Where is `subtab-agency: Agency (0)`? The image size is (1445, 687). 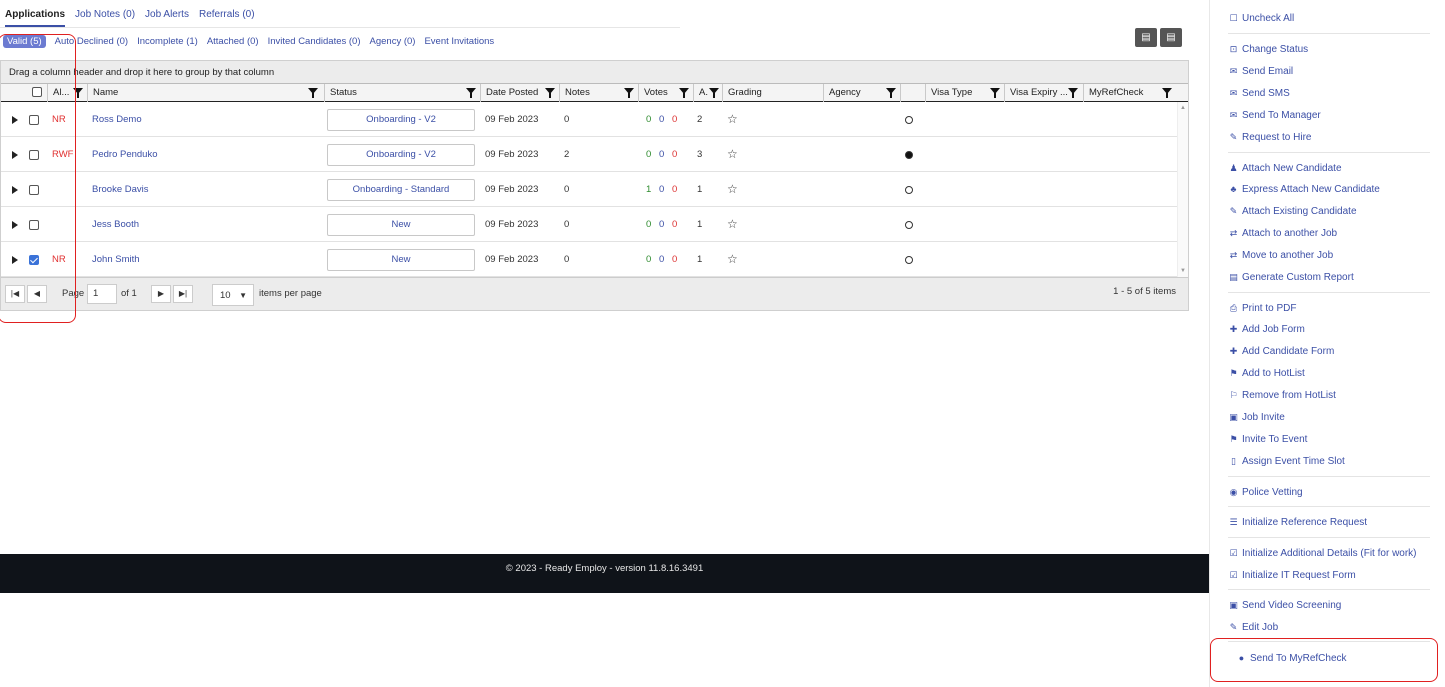 subtab-agency: Agency (0) is located at coordinates (393, 41).